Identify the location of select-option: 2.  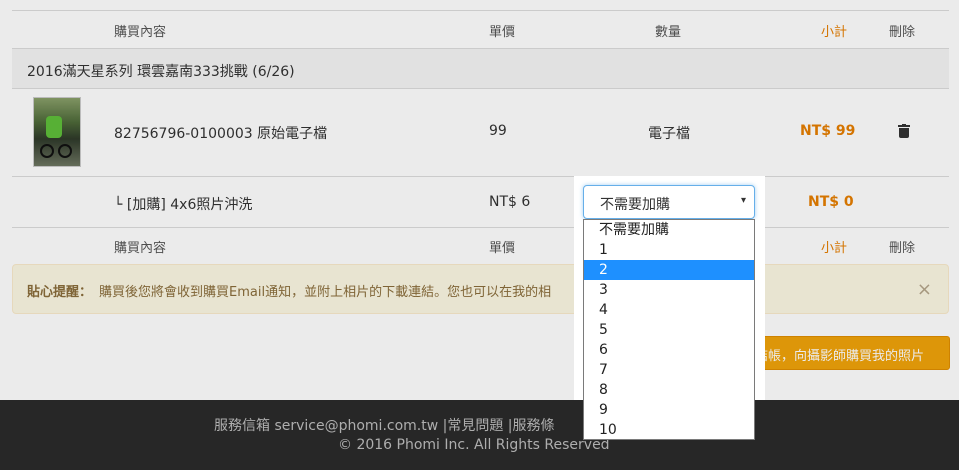
(669, 270).